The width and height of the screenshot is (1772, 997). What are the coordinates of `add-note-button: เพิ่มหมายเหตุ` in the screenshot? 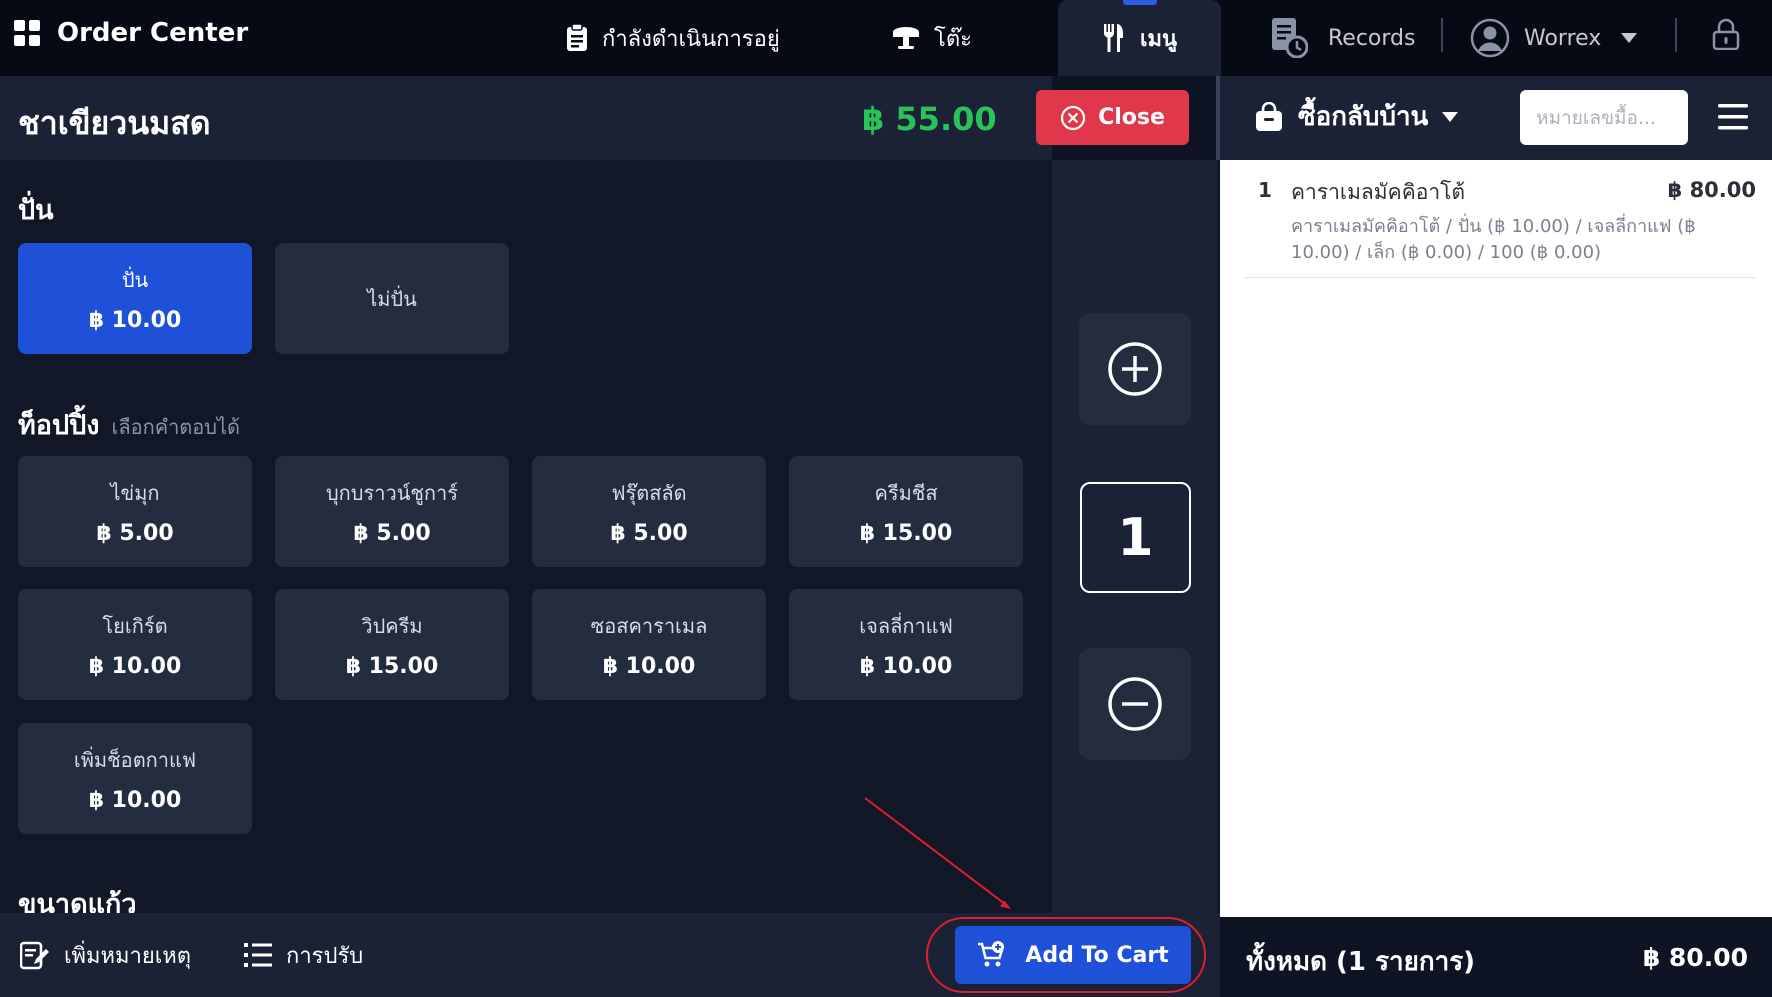 It's located at (105, 955).